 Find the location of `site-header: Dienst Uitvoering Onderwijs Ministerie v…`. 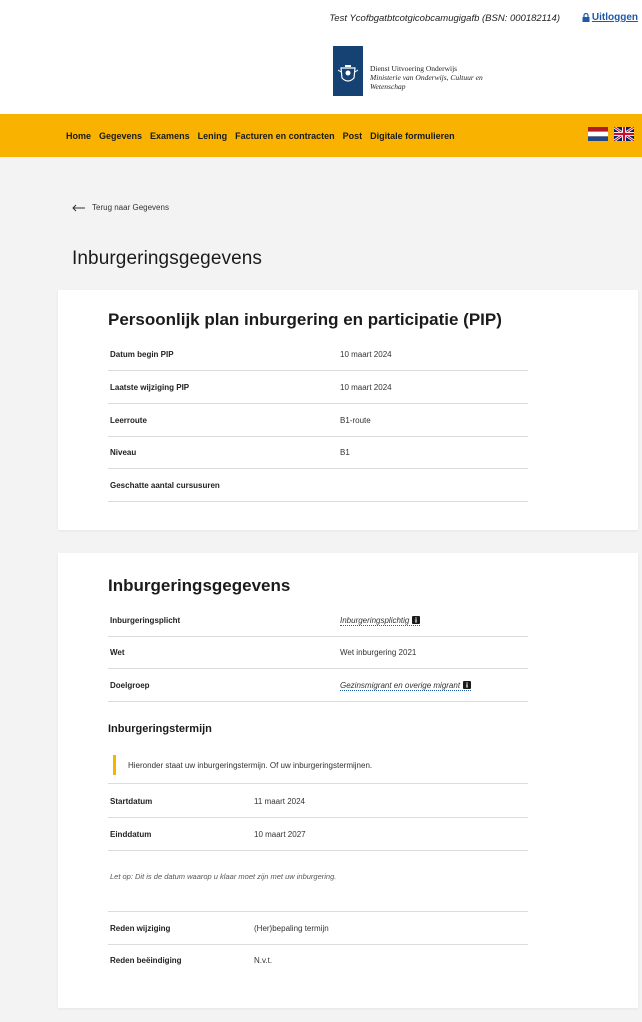

site-header: Dienst Uitvoering Onderwijs Ministerie v… is located at coordinates (321, 76).